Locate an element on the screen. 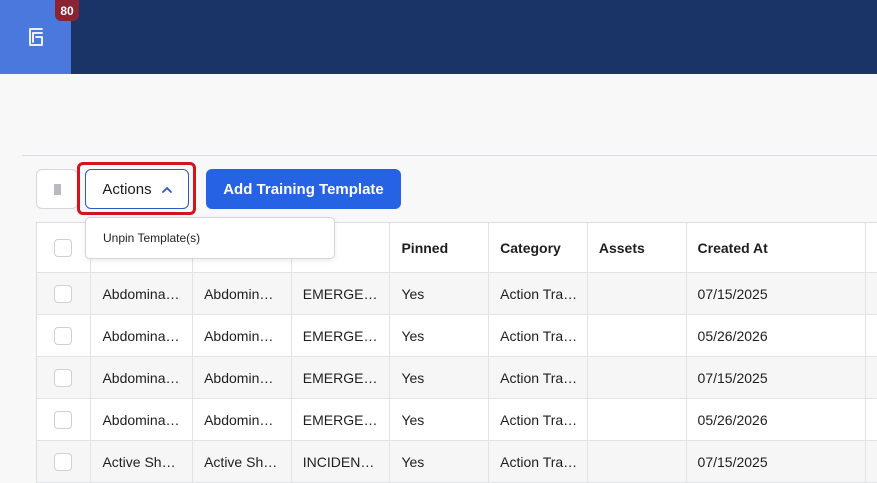 The height and width of the screenshot is (483, 877). unpin-templates-label: Unpin Template(s) is located at coordinates (152, 238).